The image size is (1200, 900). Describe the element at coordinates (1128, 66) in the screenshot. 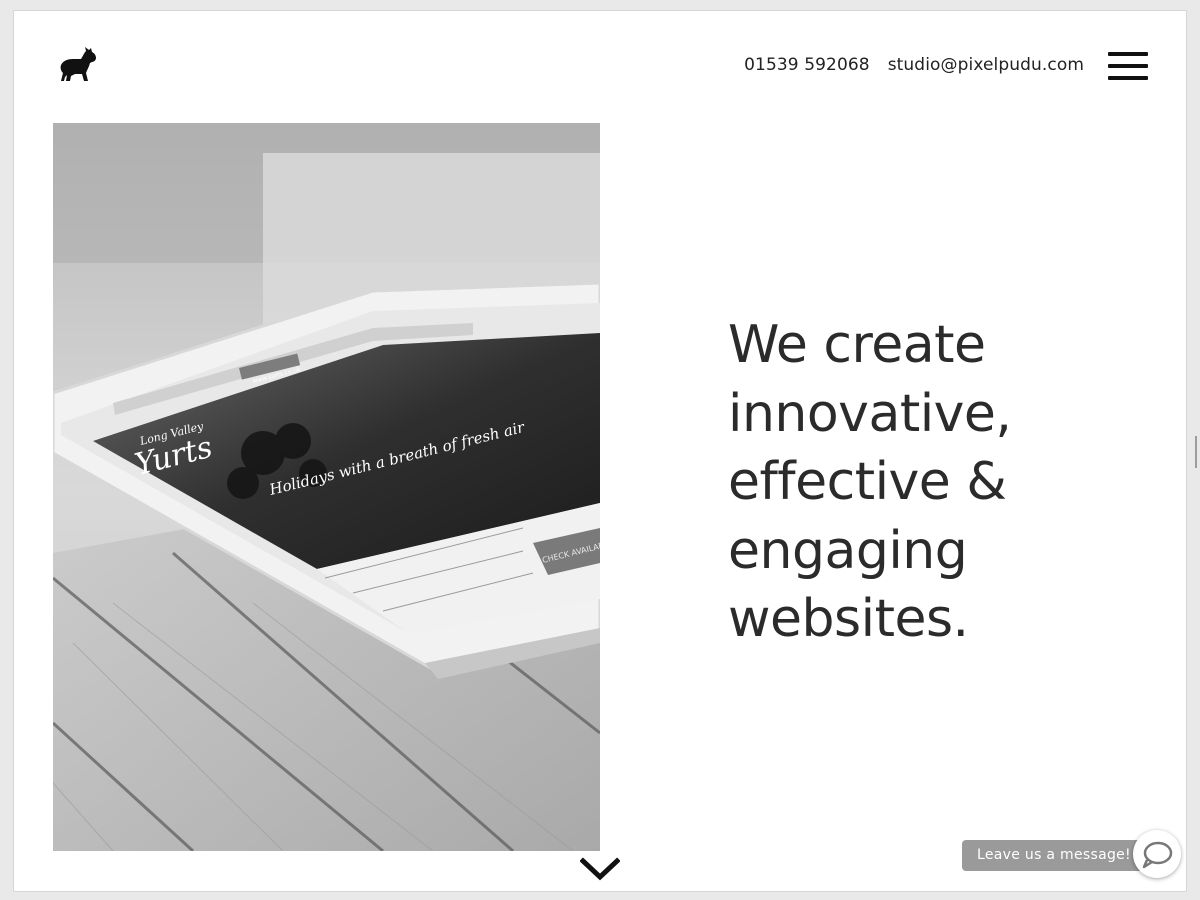

I see `hamburger-menu-icon` at that location.